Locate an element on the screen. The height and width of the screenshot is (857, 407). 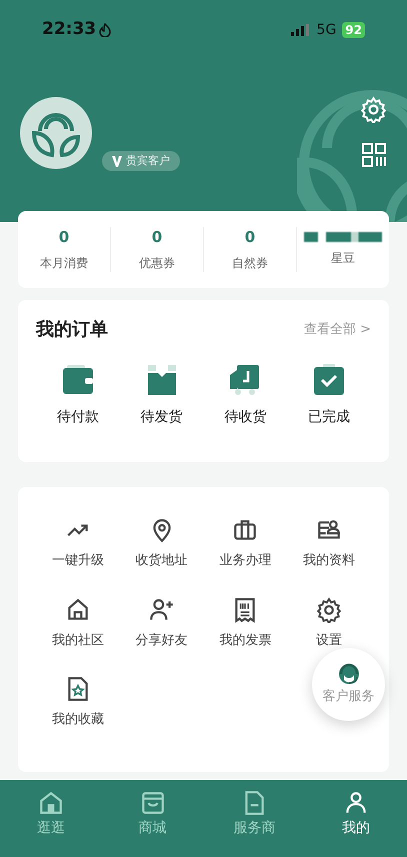
house-icon is located at coordinates (51, 803).